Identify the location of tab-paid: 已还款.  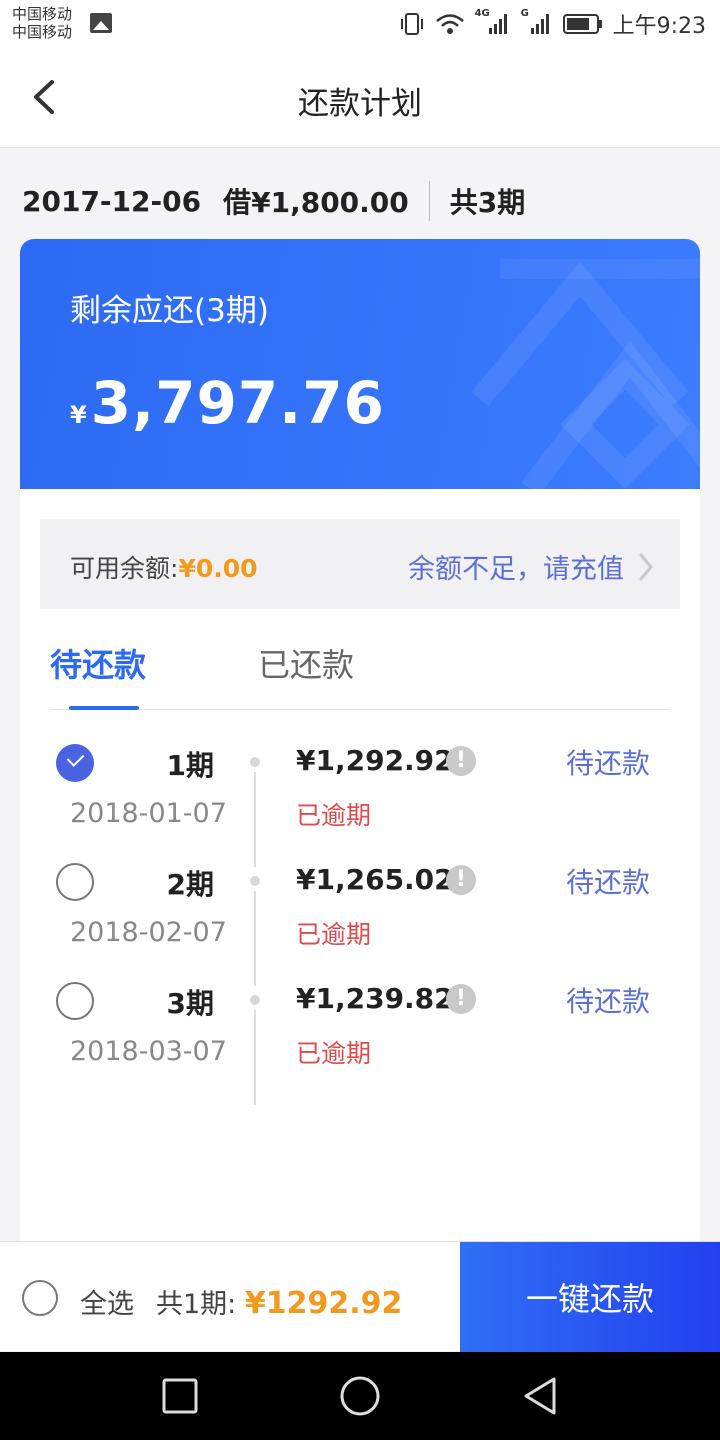
(306, 663).